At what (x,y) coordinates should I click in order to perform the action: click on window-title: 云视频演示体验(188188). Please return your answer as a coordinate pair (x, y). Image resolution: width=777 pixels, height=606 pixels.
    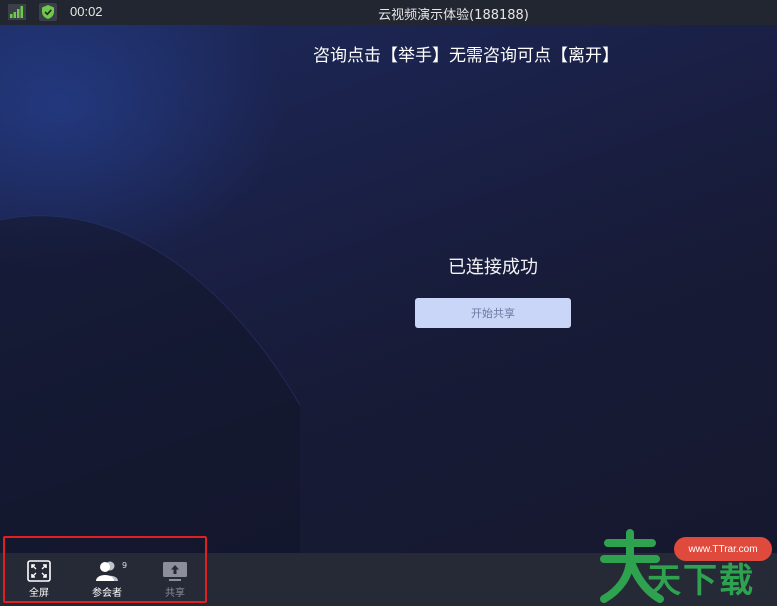
    Looking at the image, I should click on (453, 15).